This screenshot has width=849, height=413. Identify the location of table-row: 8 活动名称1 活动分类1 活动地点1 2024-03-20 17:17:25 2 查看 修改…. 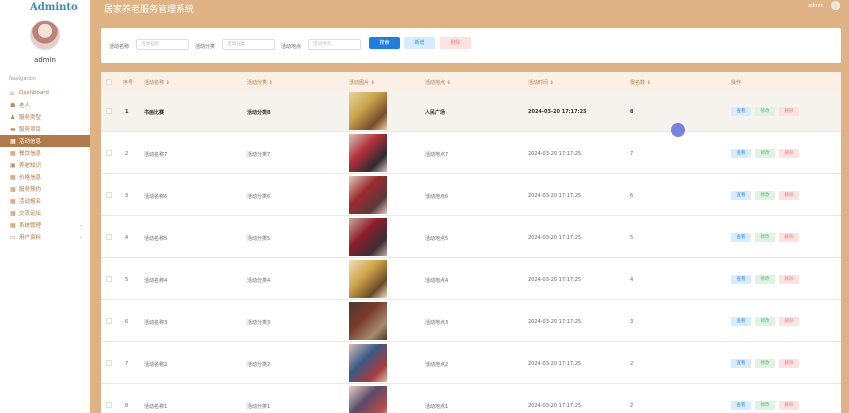
(471, 399).